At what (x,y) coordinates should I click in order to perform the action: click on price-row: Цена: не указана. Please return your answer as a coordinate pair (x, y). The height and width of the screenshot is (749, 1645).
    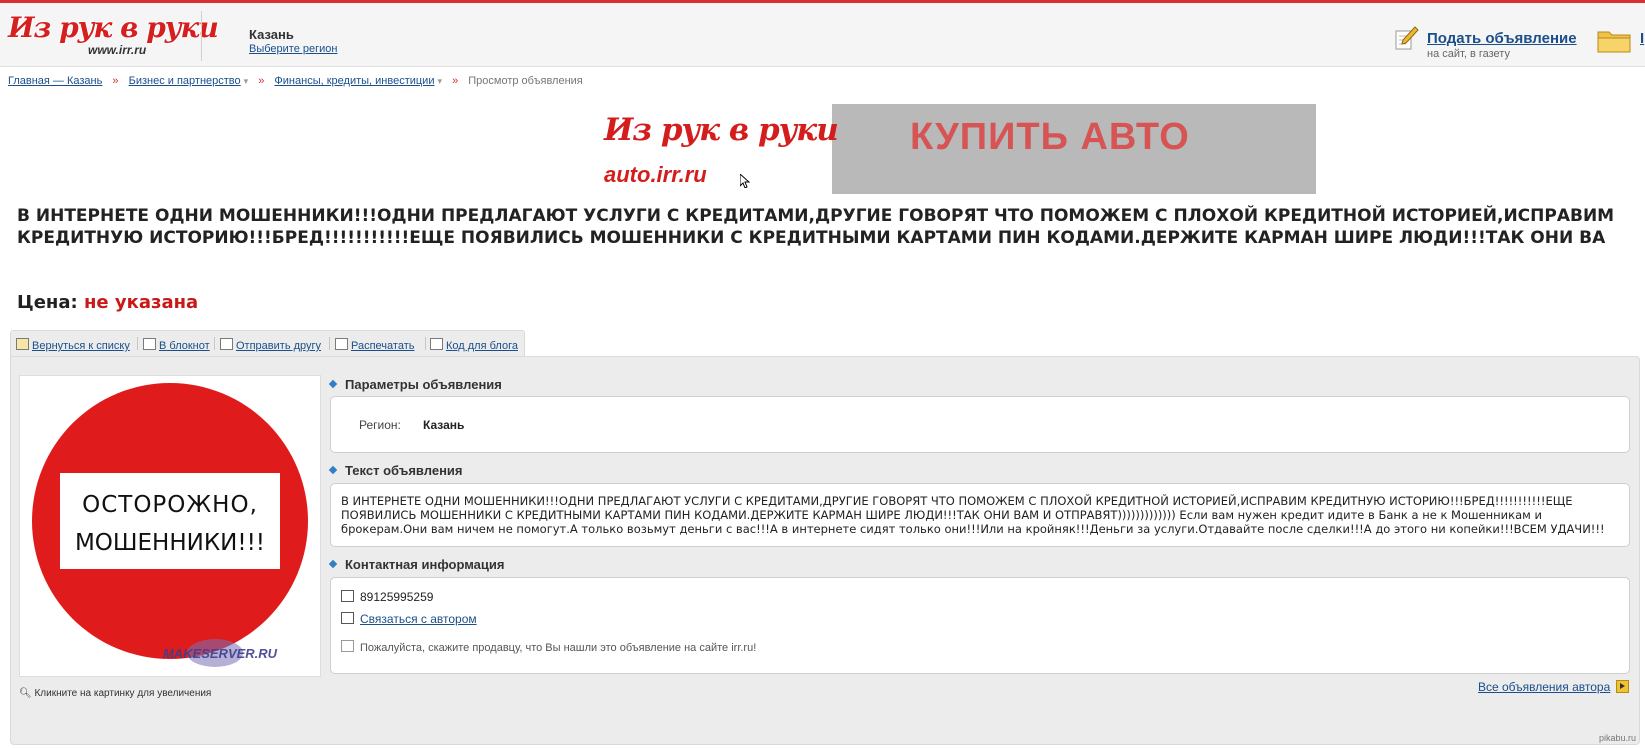
    Looking at the image, I should click on (107, 302).